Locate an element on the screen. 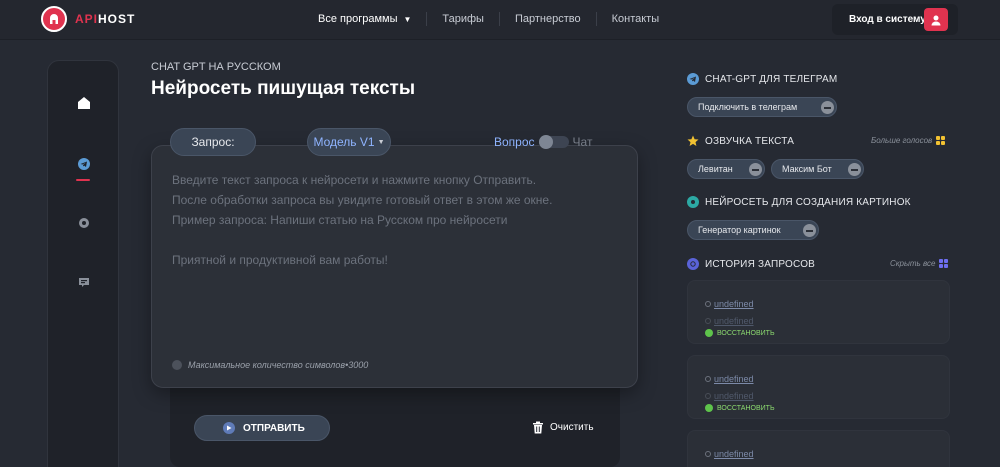 The height and width of the screenshot is (467, 1000). nav-all-programs: Все программы ▼ is located at coordinates (367, 19).